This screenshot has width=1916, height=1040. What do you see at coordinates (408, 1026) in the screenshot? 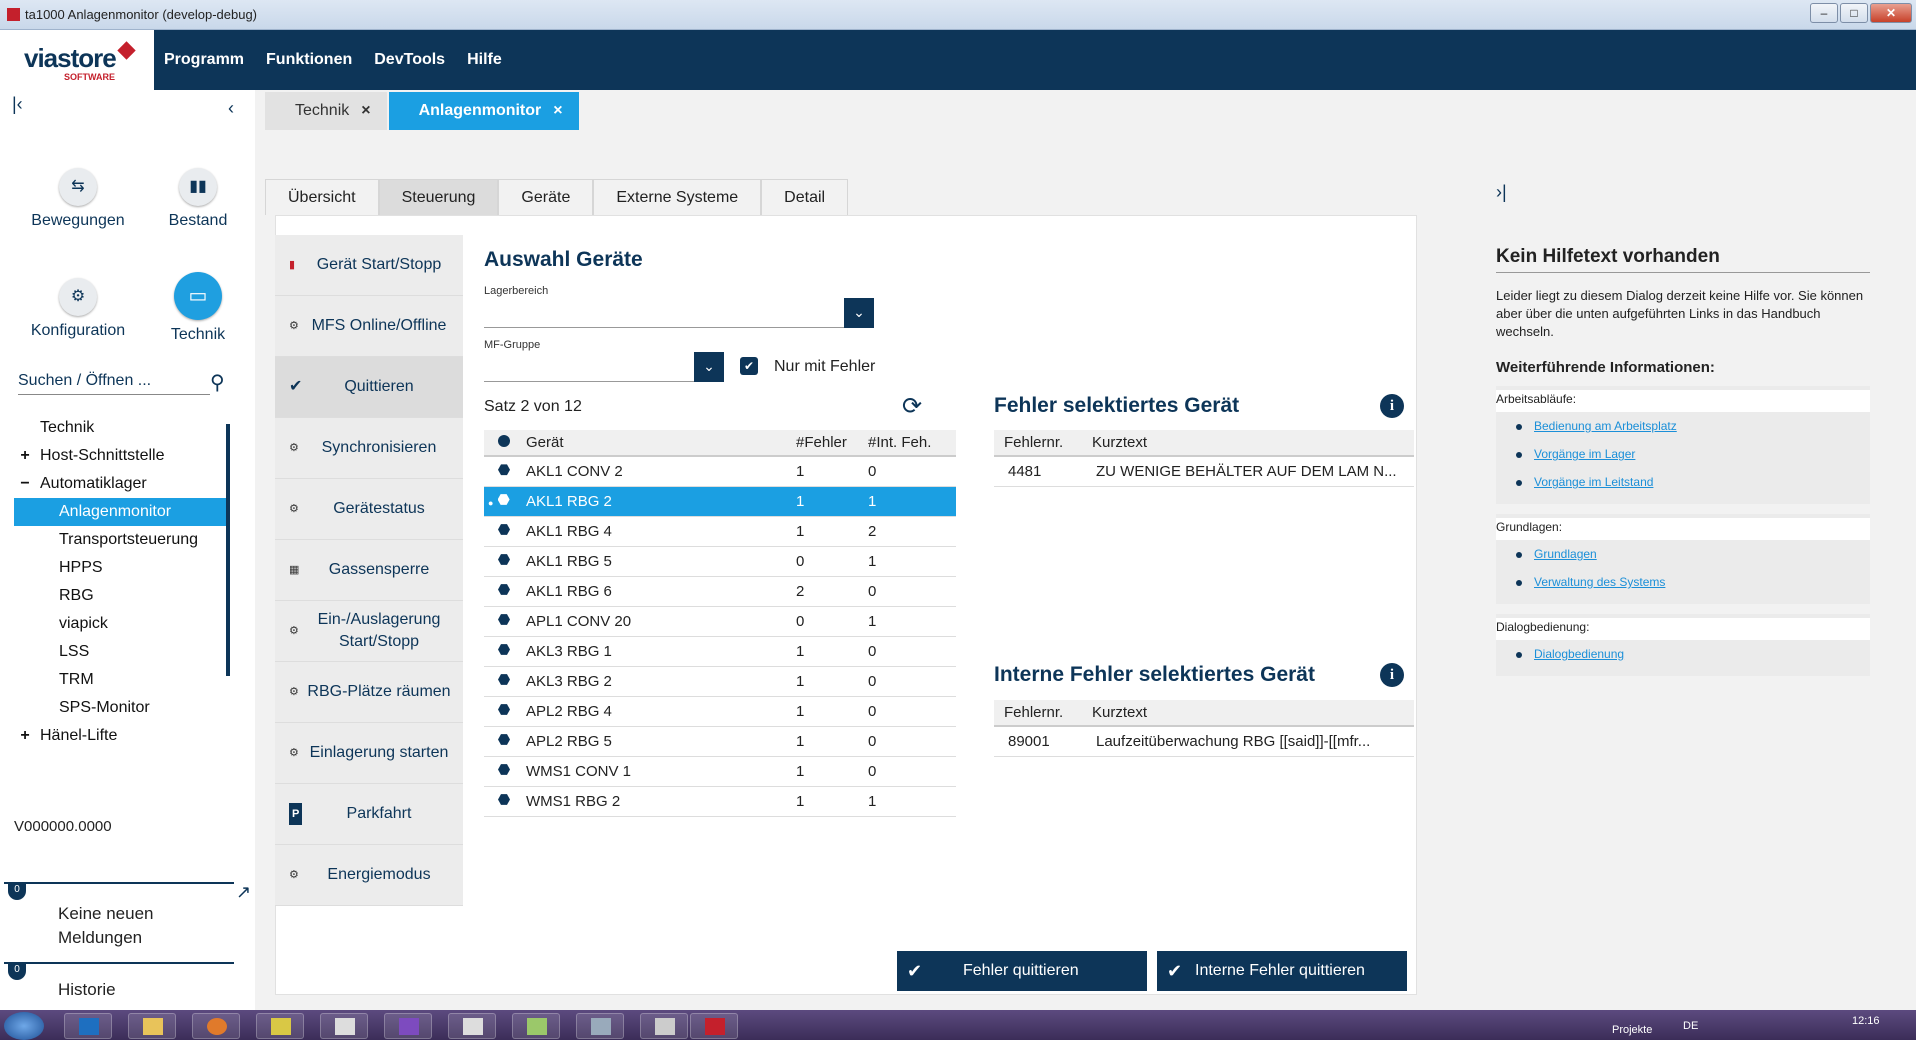
I see `taskbar-visual-studio` at bounding box center [408, 1026].